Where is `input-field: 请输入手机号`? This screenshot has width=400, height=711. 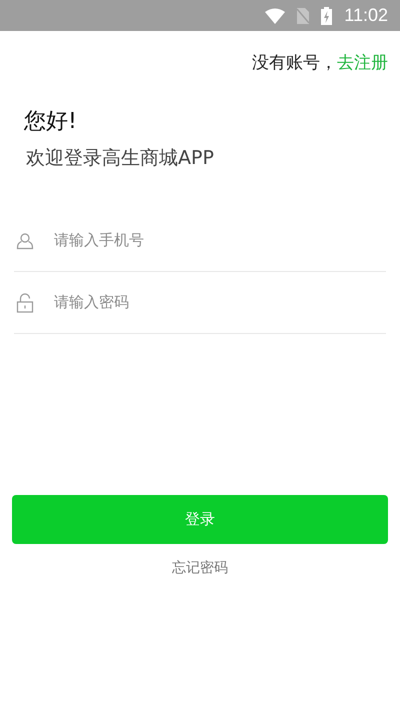 input-field: 请输入手机号 is located at coordinates (220, 240).